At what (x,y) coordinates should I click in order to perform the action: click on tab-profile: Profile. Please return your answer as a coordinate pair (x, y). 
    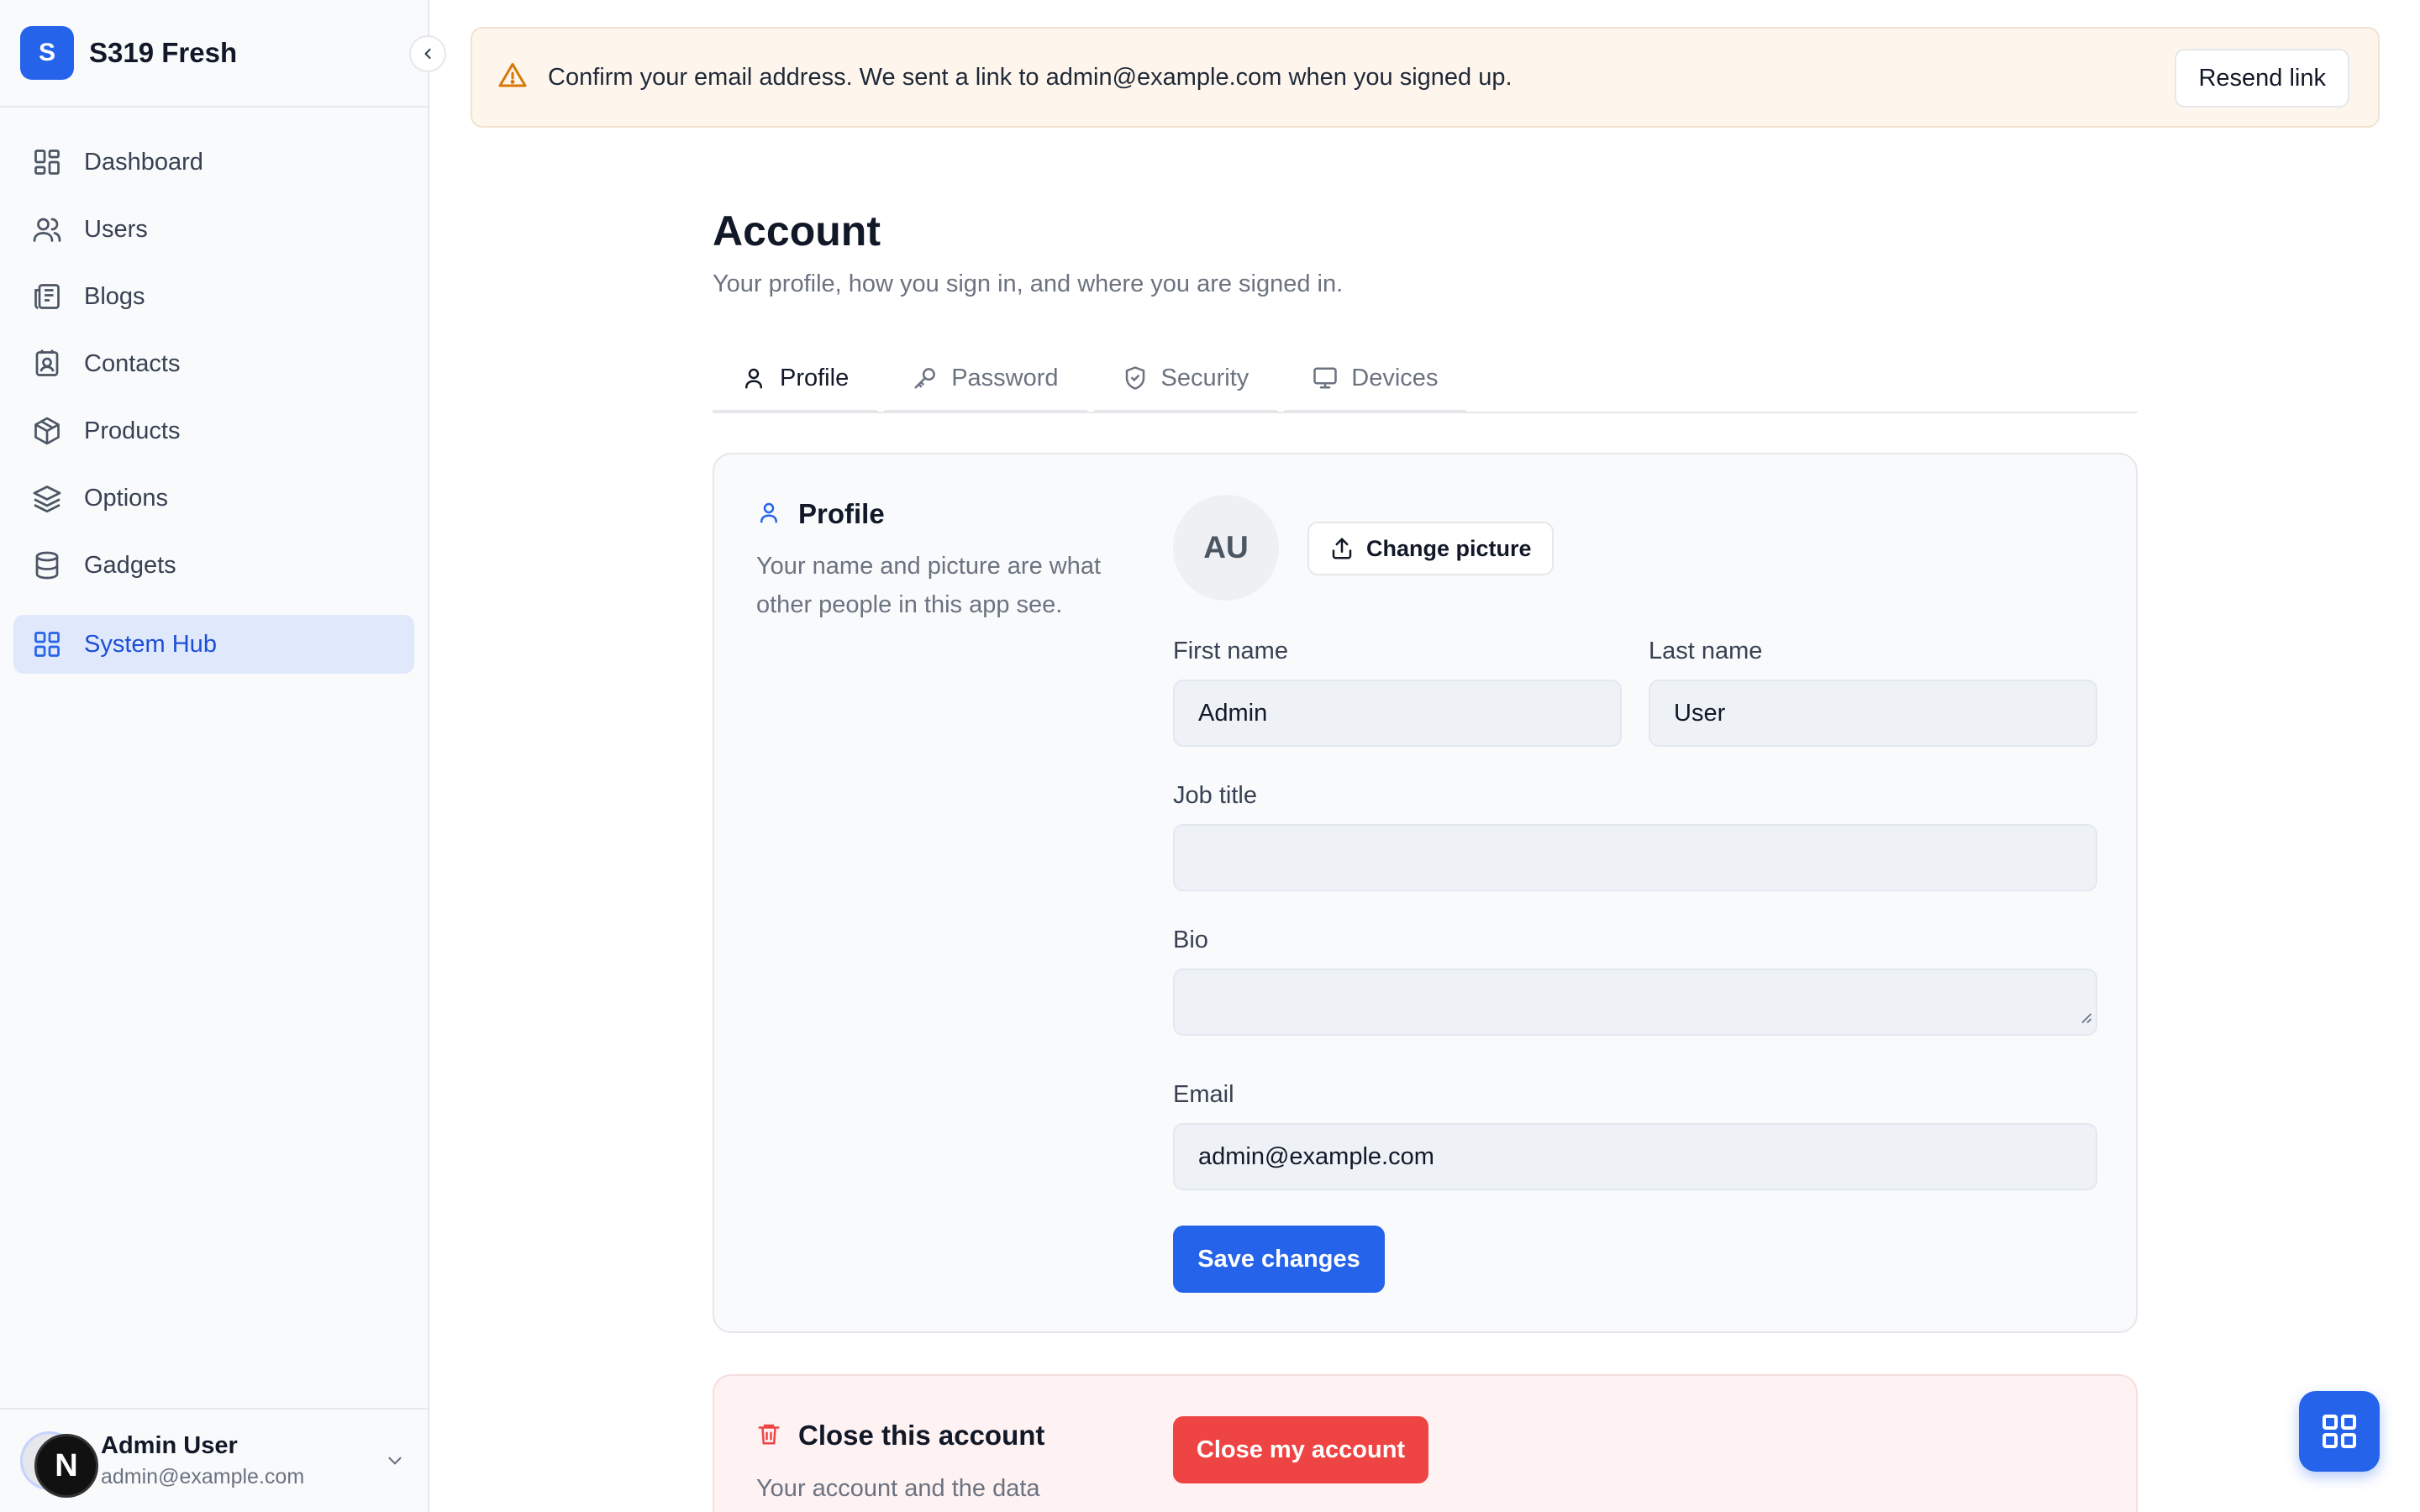
    Looking at the image, I should click on (795, 379).